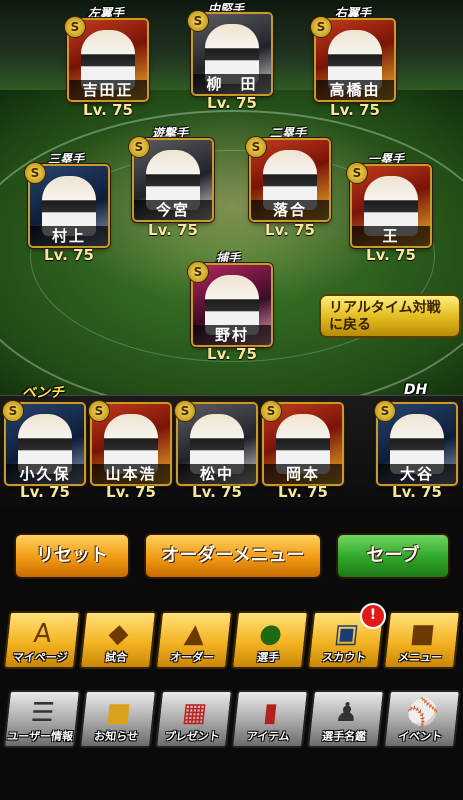 The width and height of the screenshot is (463, 800). I want to click on menu-label: オーダー, so click(192, 657).